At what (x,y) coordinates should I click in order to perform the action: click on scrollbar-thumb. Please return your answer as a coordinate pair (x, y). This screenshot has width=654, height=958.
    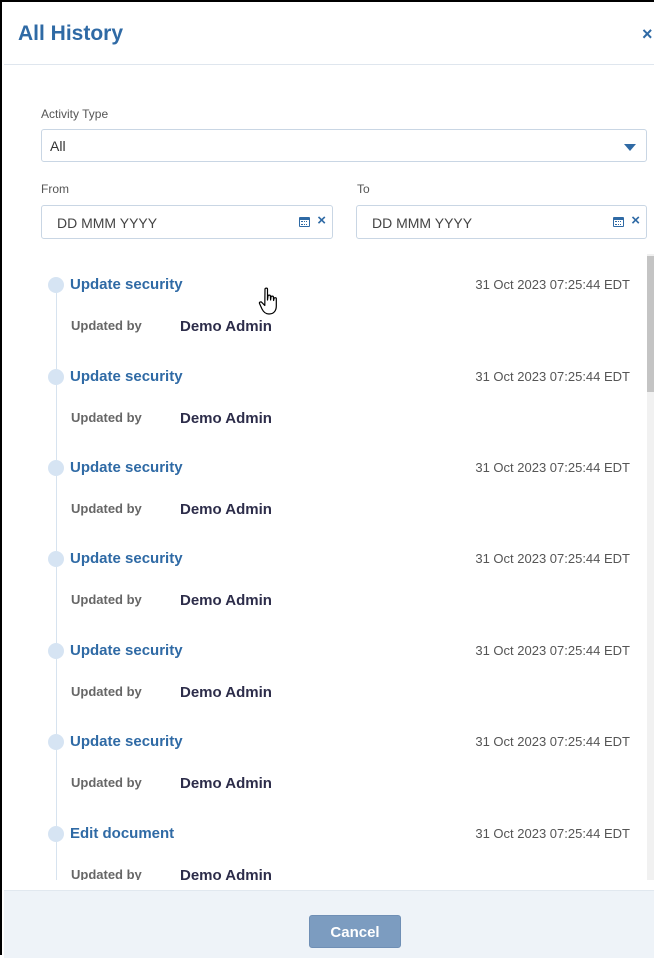
    Looking at the image, I should click on (650, 324).